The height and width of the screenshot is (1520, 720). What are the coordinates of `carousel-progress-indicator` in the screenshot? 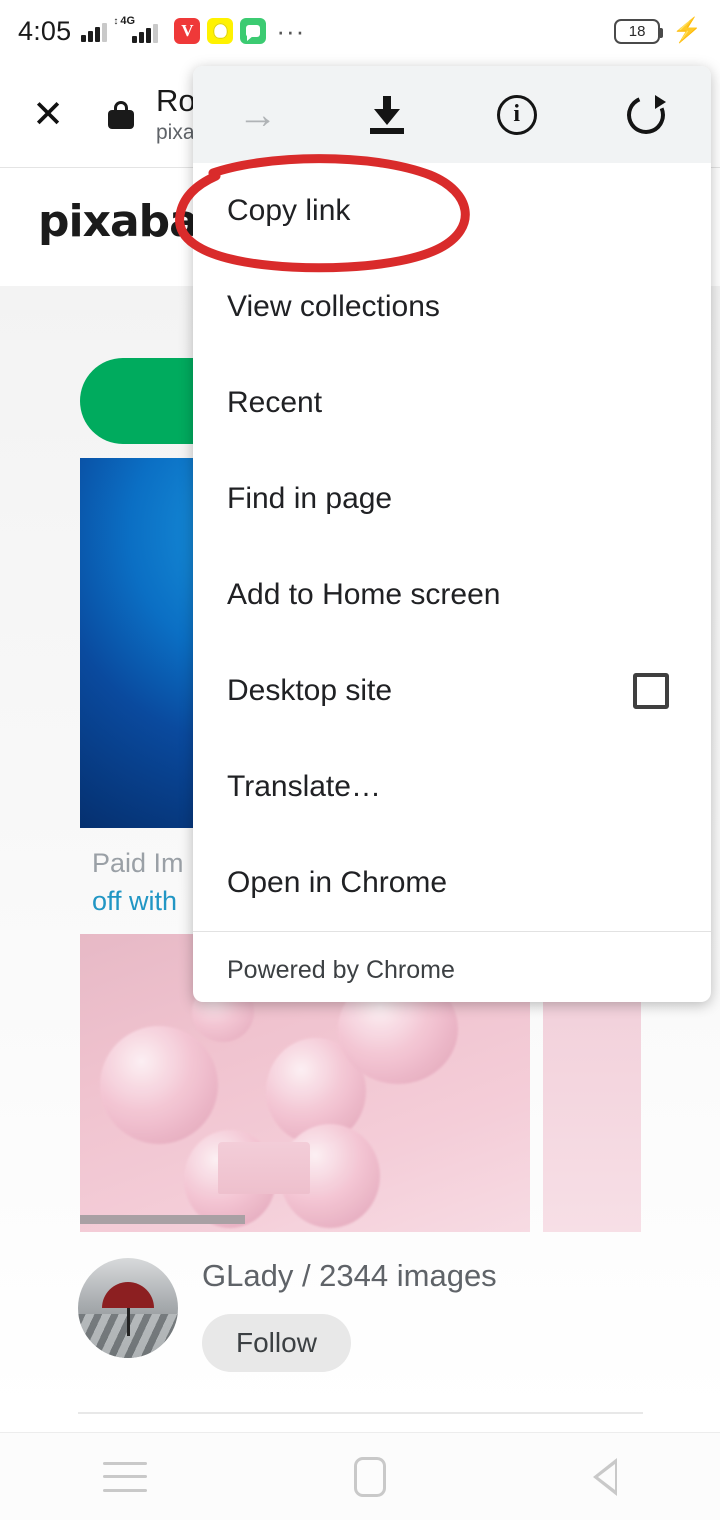 It's located at (162, 1219).